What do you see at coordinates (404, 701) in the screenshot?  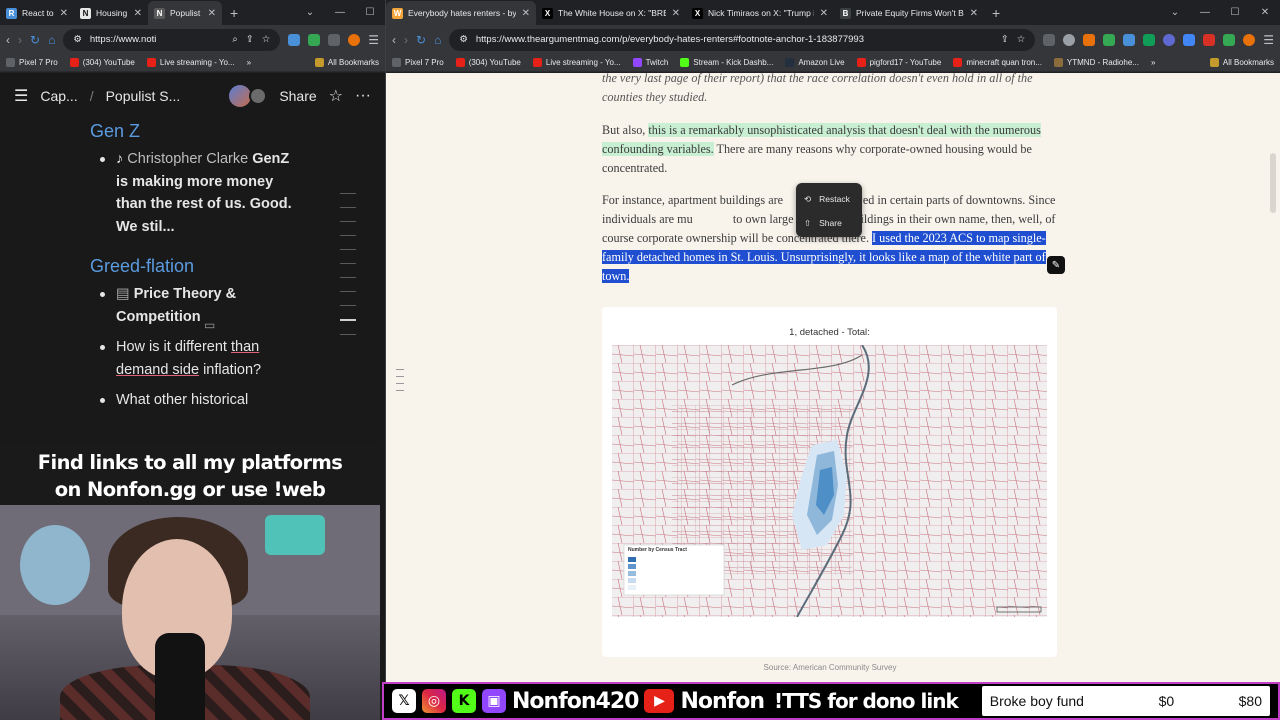 I see `x-icon: 𝕏` at bounding box center [404, 701].